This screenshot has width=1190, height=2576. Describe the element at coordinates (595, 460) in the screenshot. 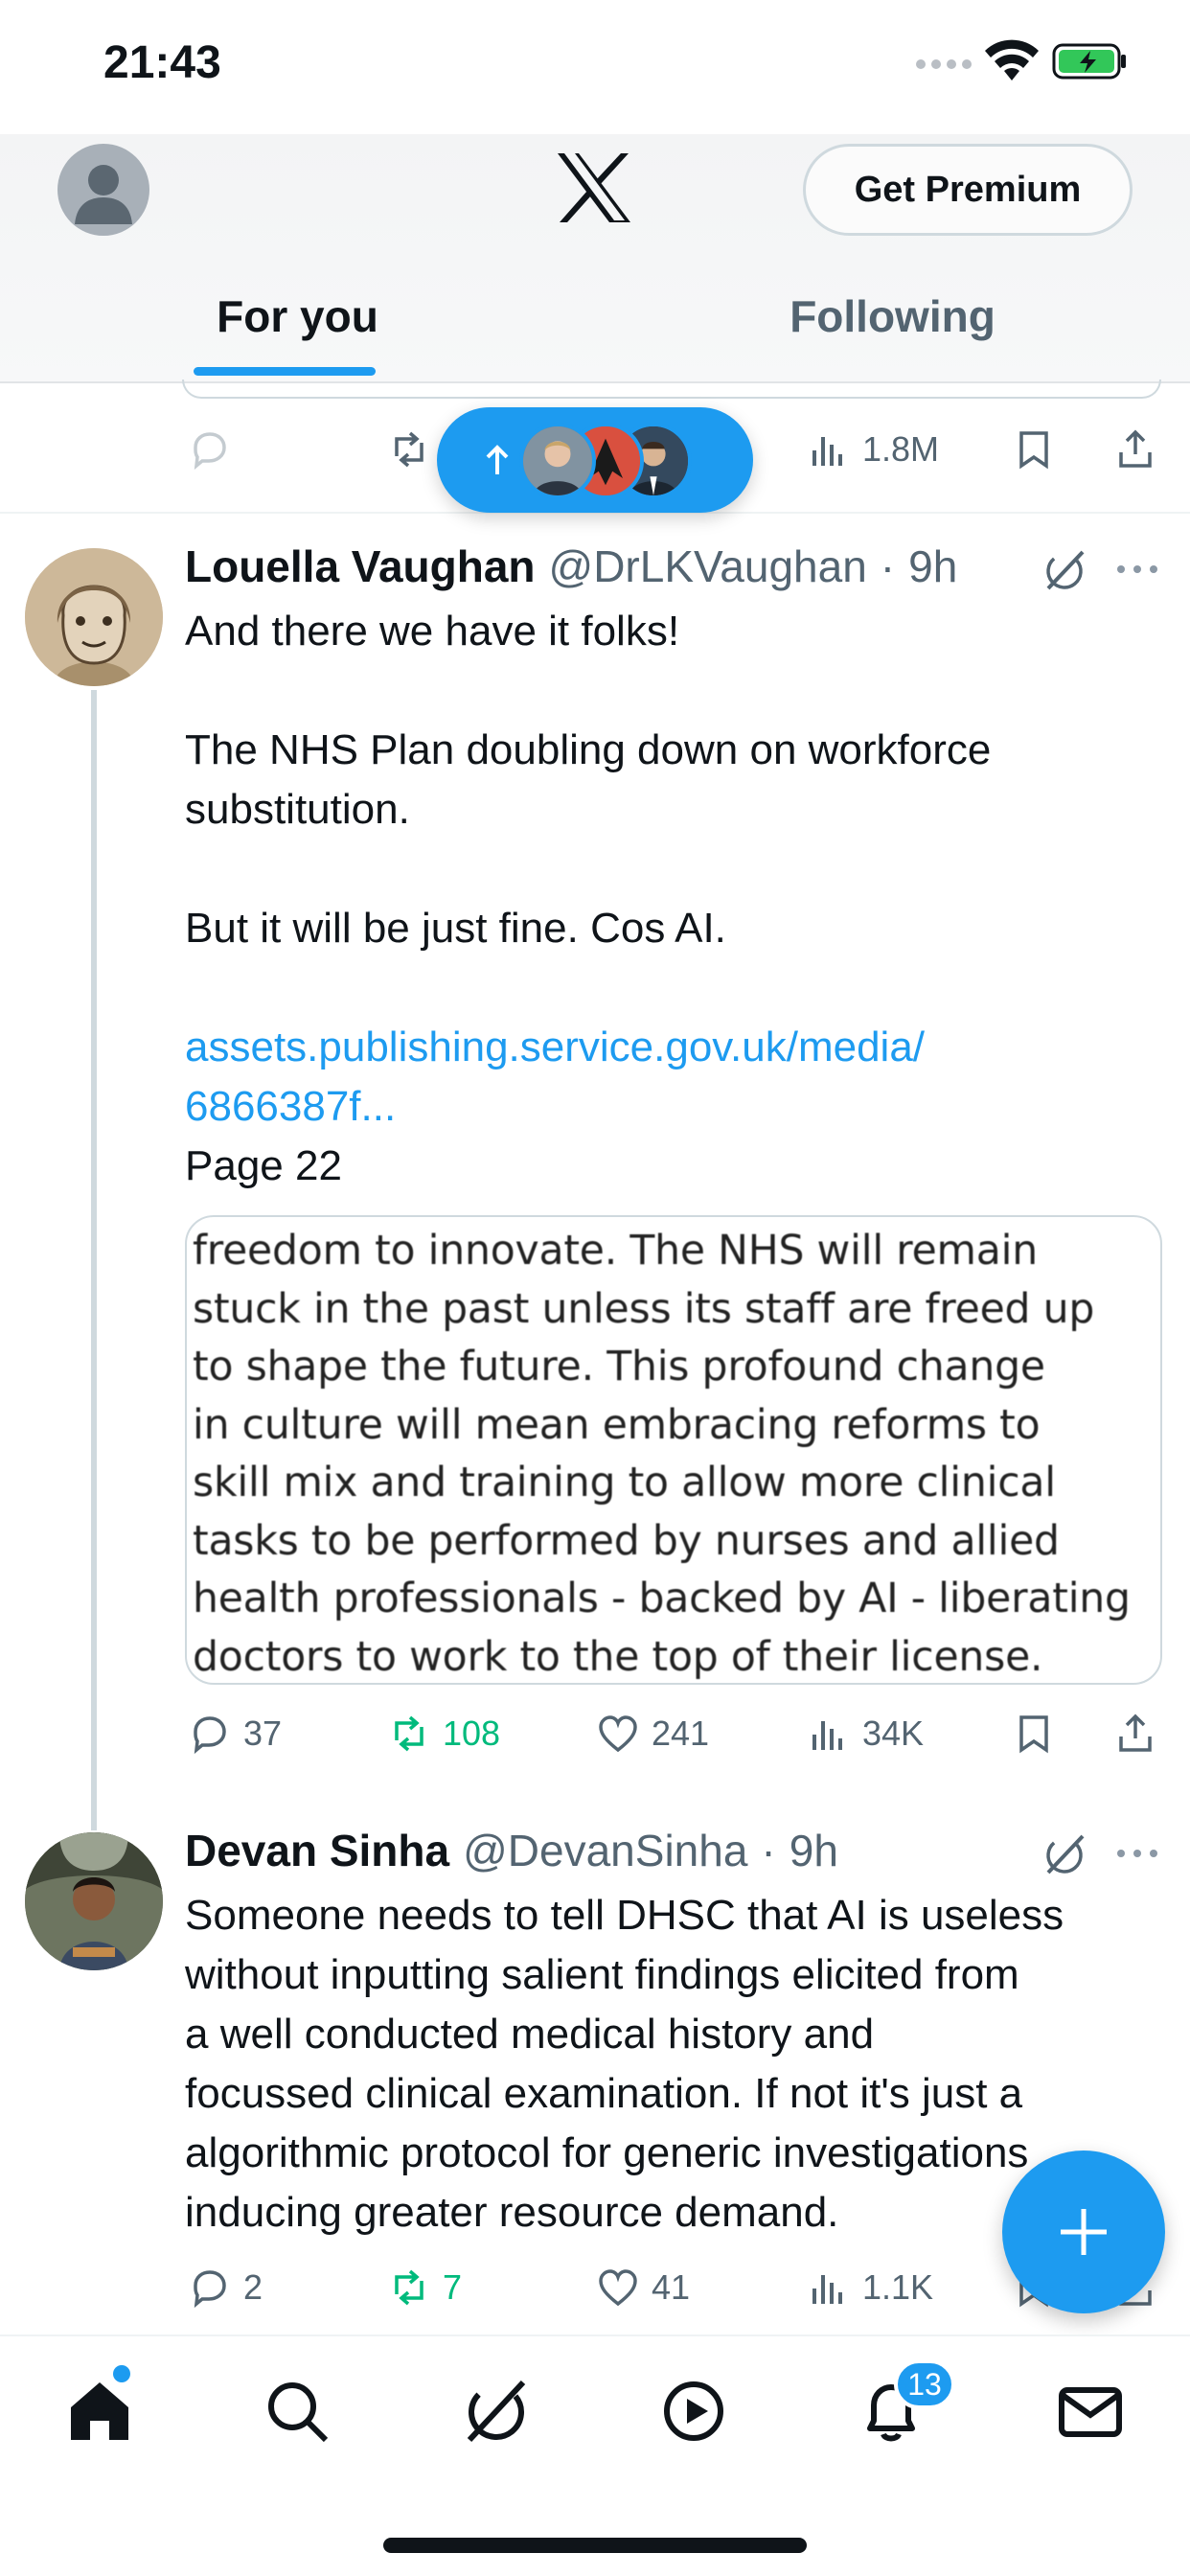

I see `new-posts-pill` at that location.